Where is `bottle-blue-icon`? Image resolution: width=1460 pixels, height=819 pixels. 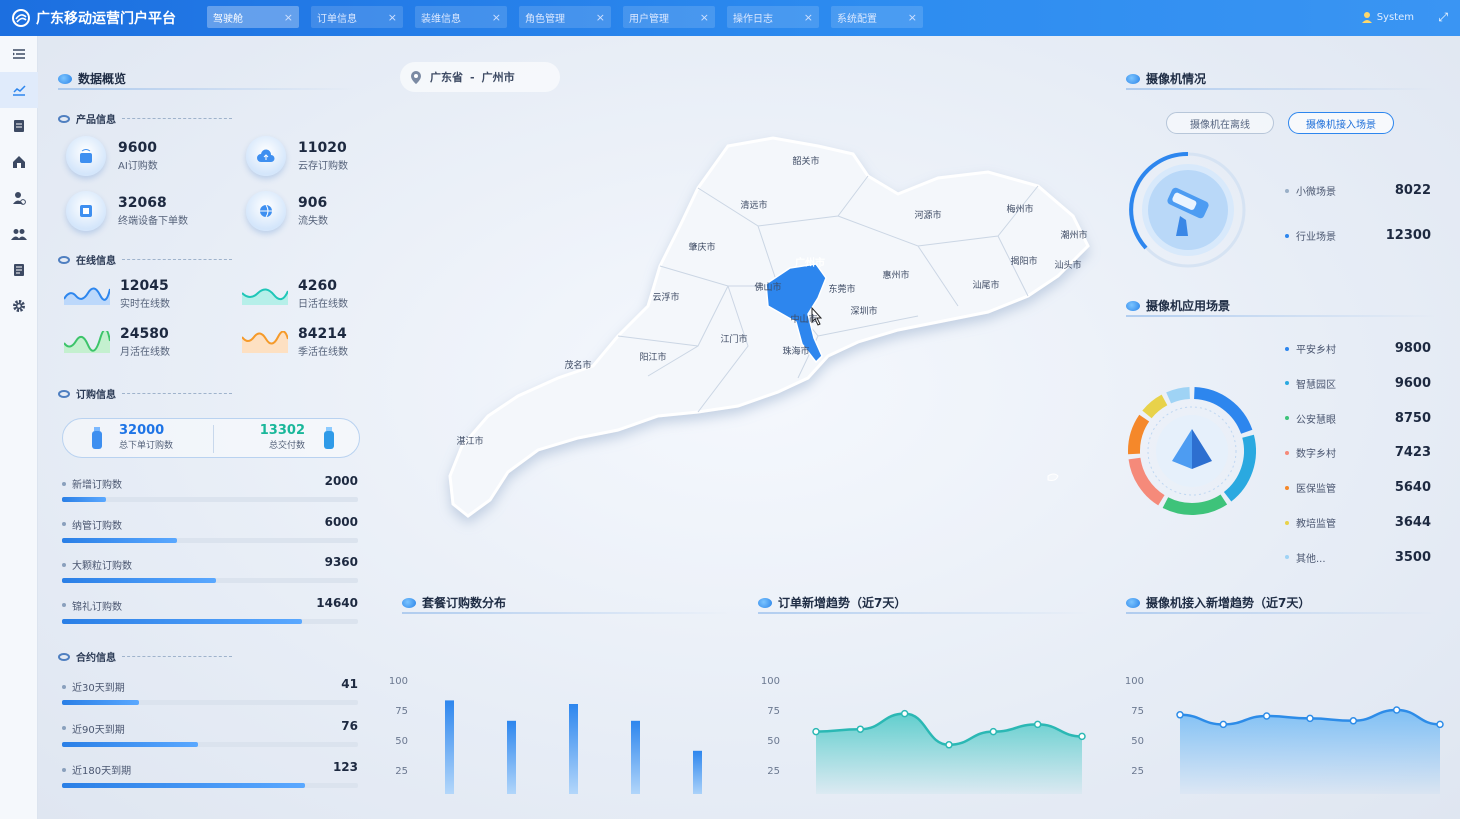
bottle-blue-icon is located at coordinates (97, 438).